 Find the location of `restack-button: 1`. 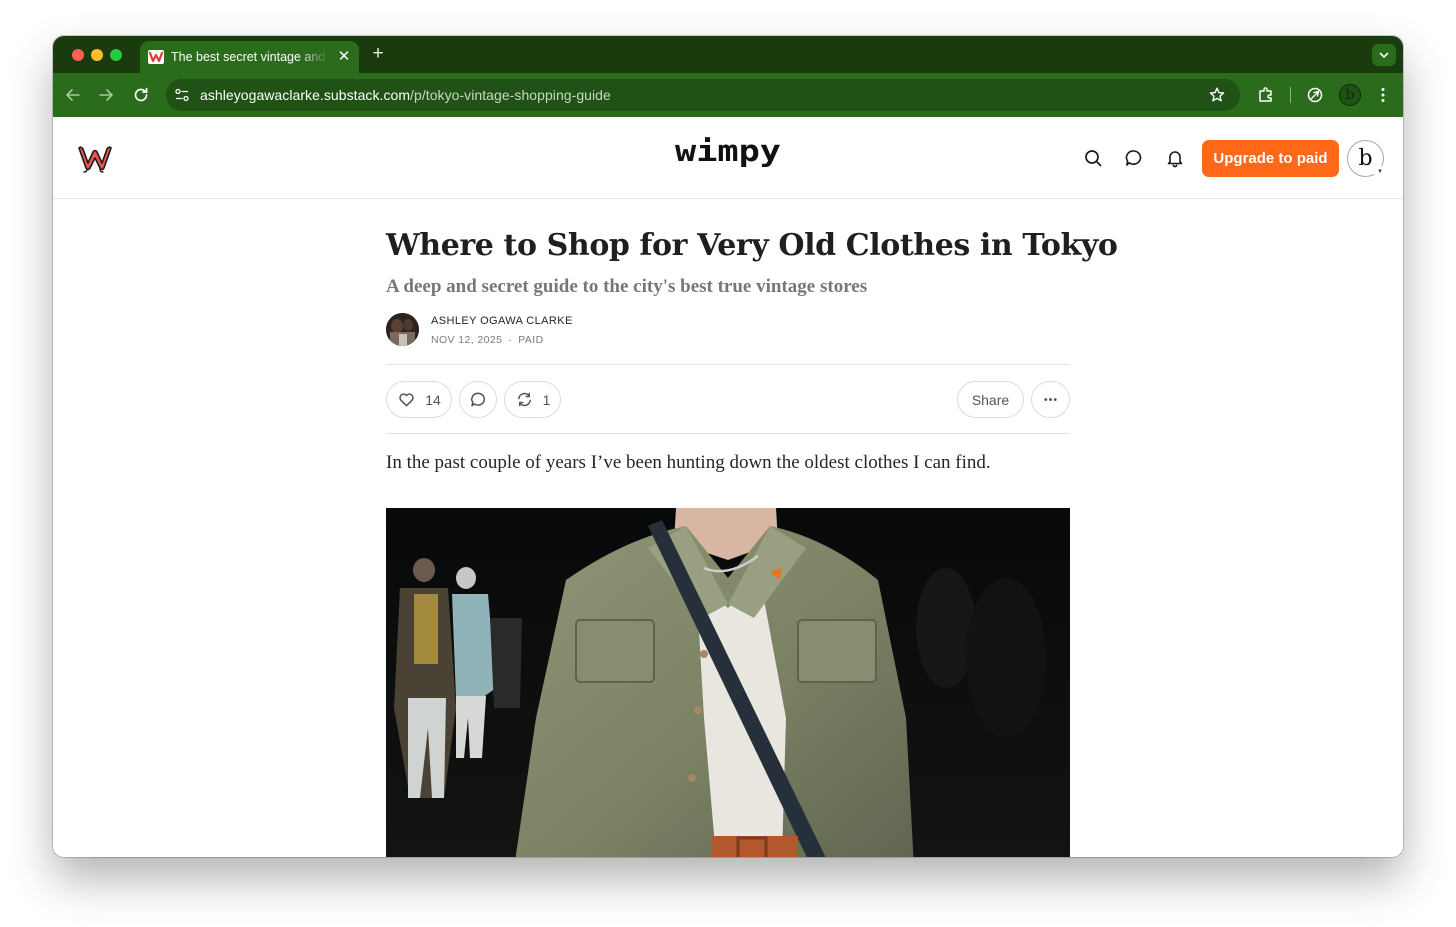

restack-button: 1 is located at coordinates (532, 399).